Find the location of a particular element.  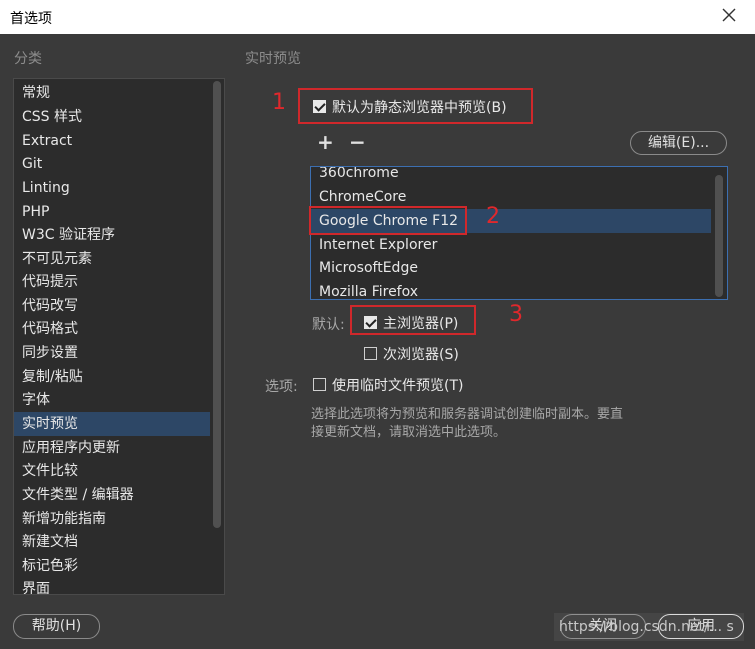

browser-item: MicrosoftEdge is located at coordinates (511, 268).